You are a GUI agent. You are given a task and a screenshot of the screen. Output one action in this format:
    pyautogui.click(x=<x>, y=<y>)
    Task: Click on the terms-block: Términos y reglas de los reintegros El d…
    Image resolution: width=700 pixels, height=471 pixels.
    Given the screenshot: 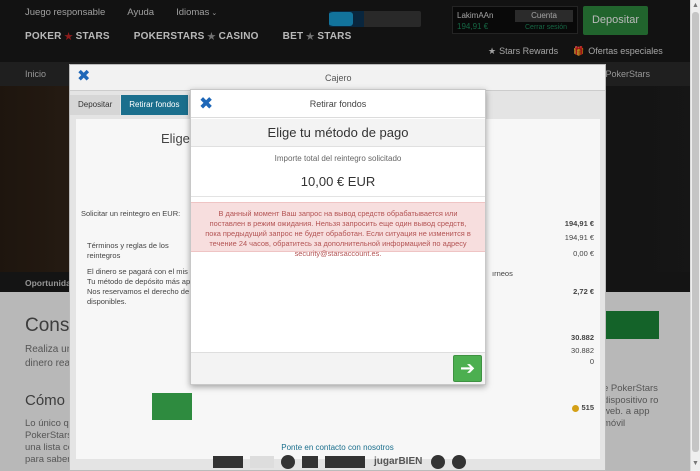 What is the action you would take?
    pyautogui.click(x=142, y=274)
    